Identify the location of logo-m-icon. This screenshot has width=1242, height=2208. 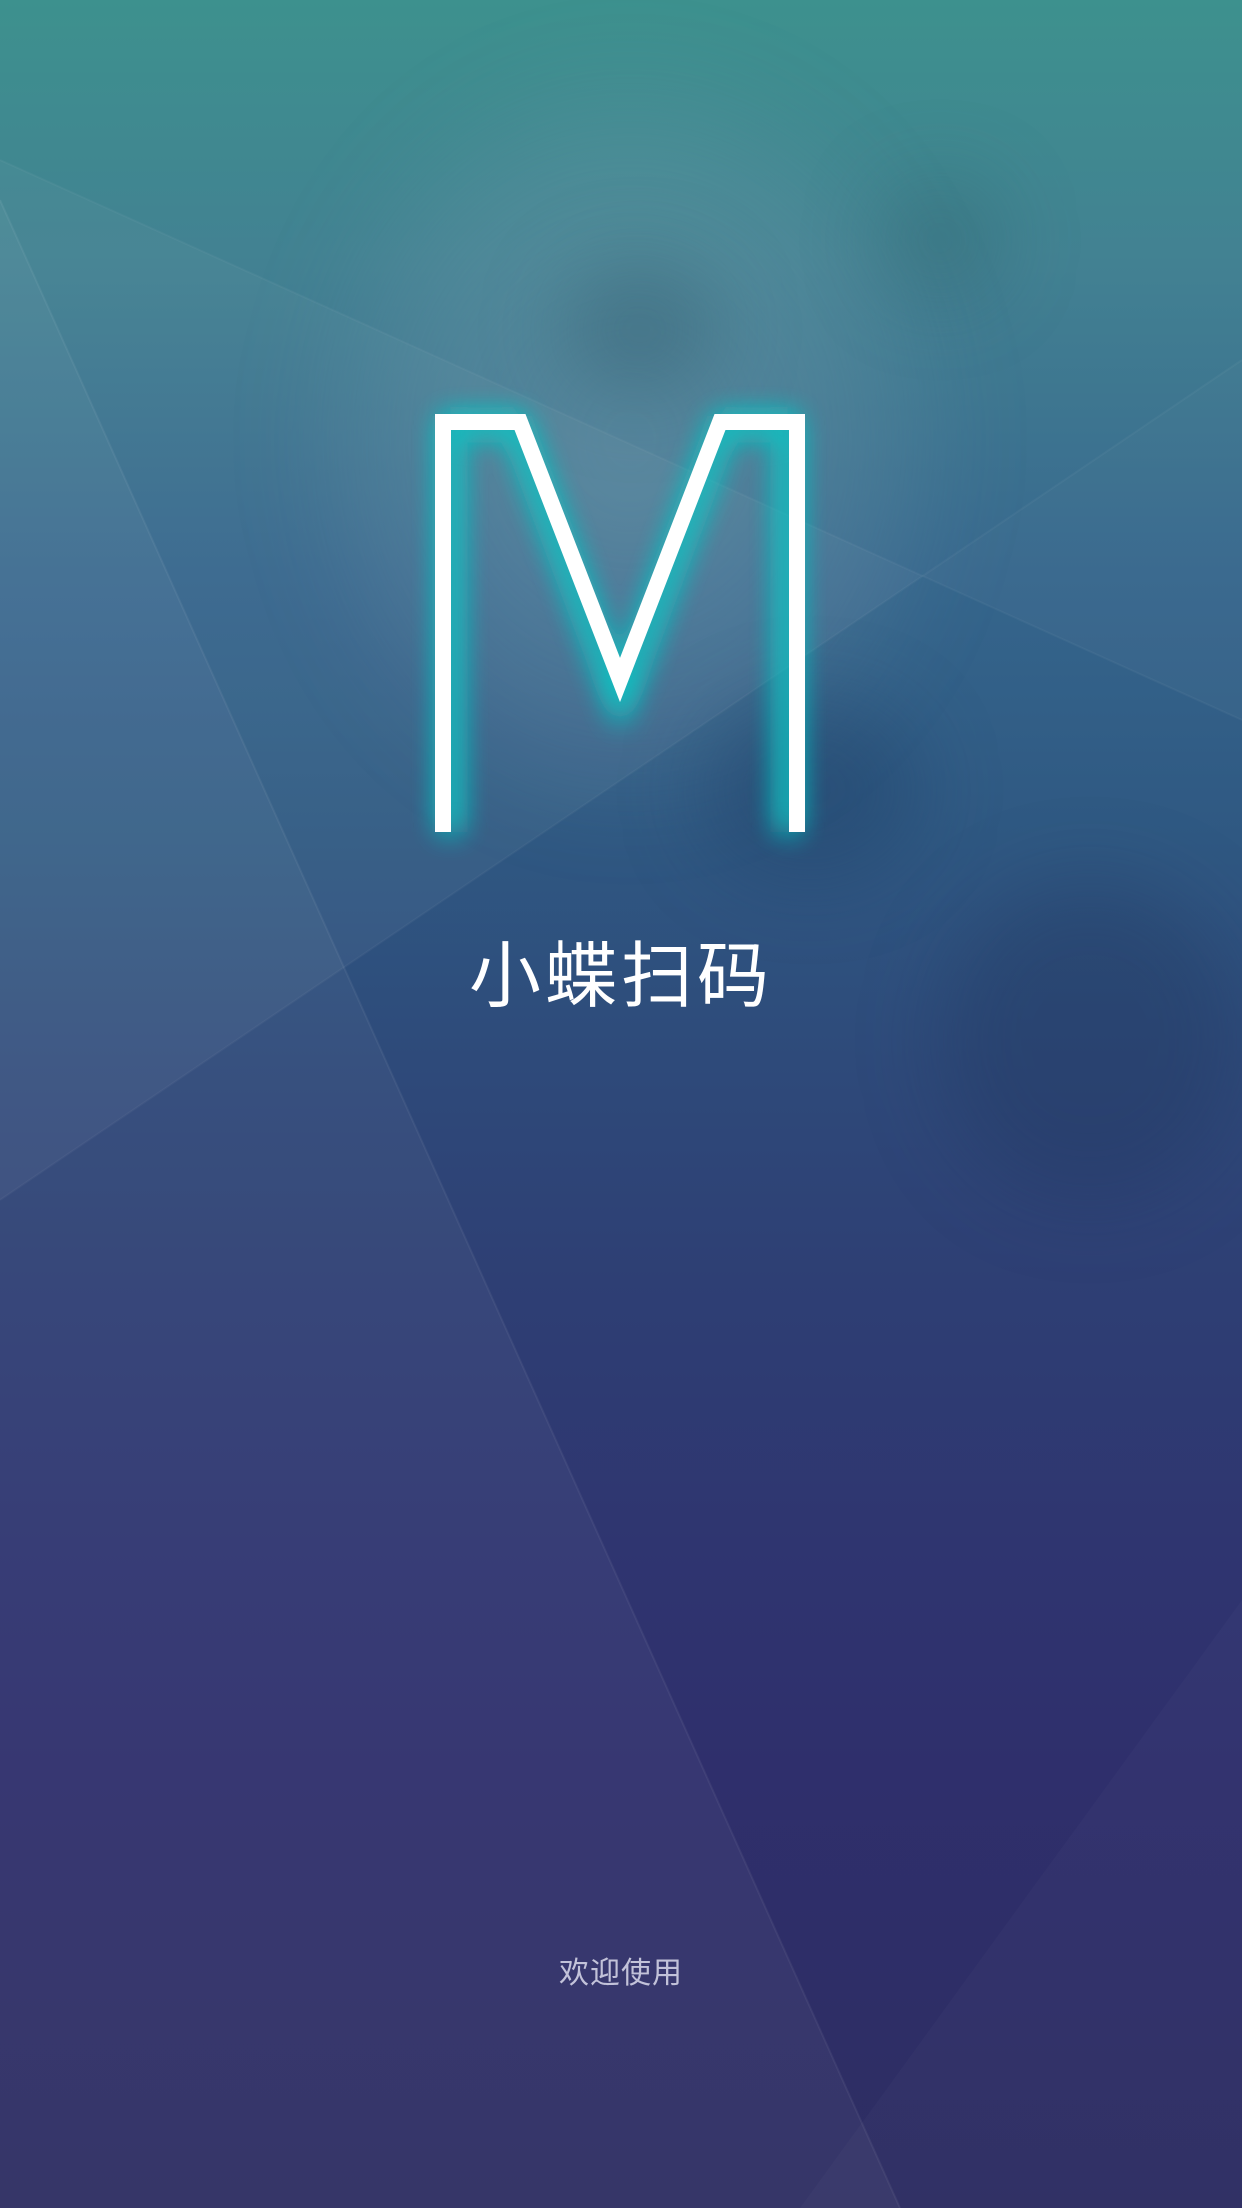
(620, 623).